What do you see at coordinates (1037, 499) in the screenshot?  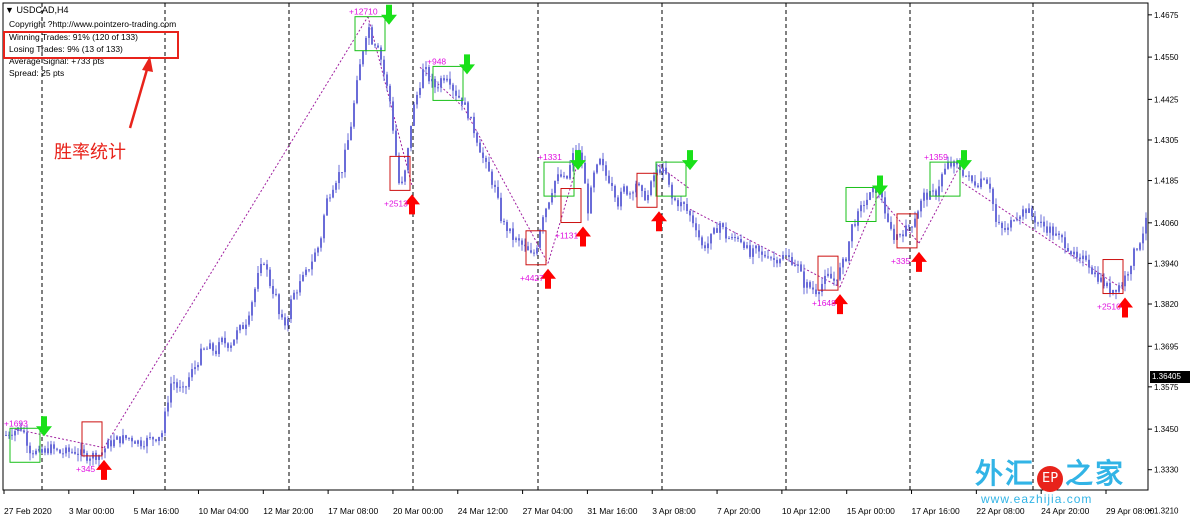 I see `watermark-url: www.eazhijia.com` at bounding box center [1037, 499].